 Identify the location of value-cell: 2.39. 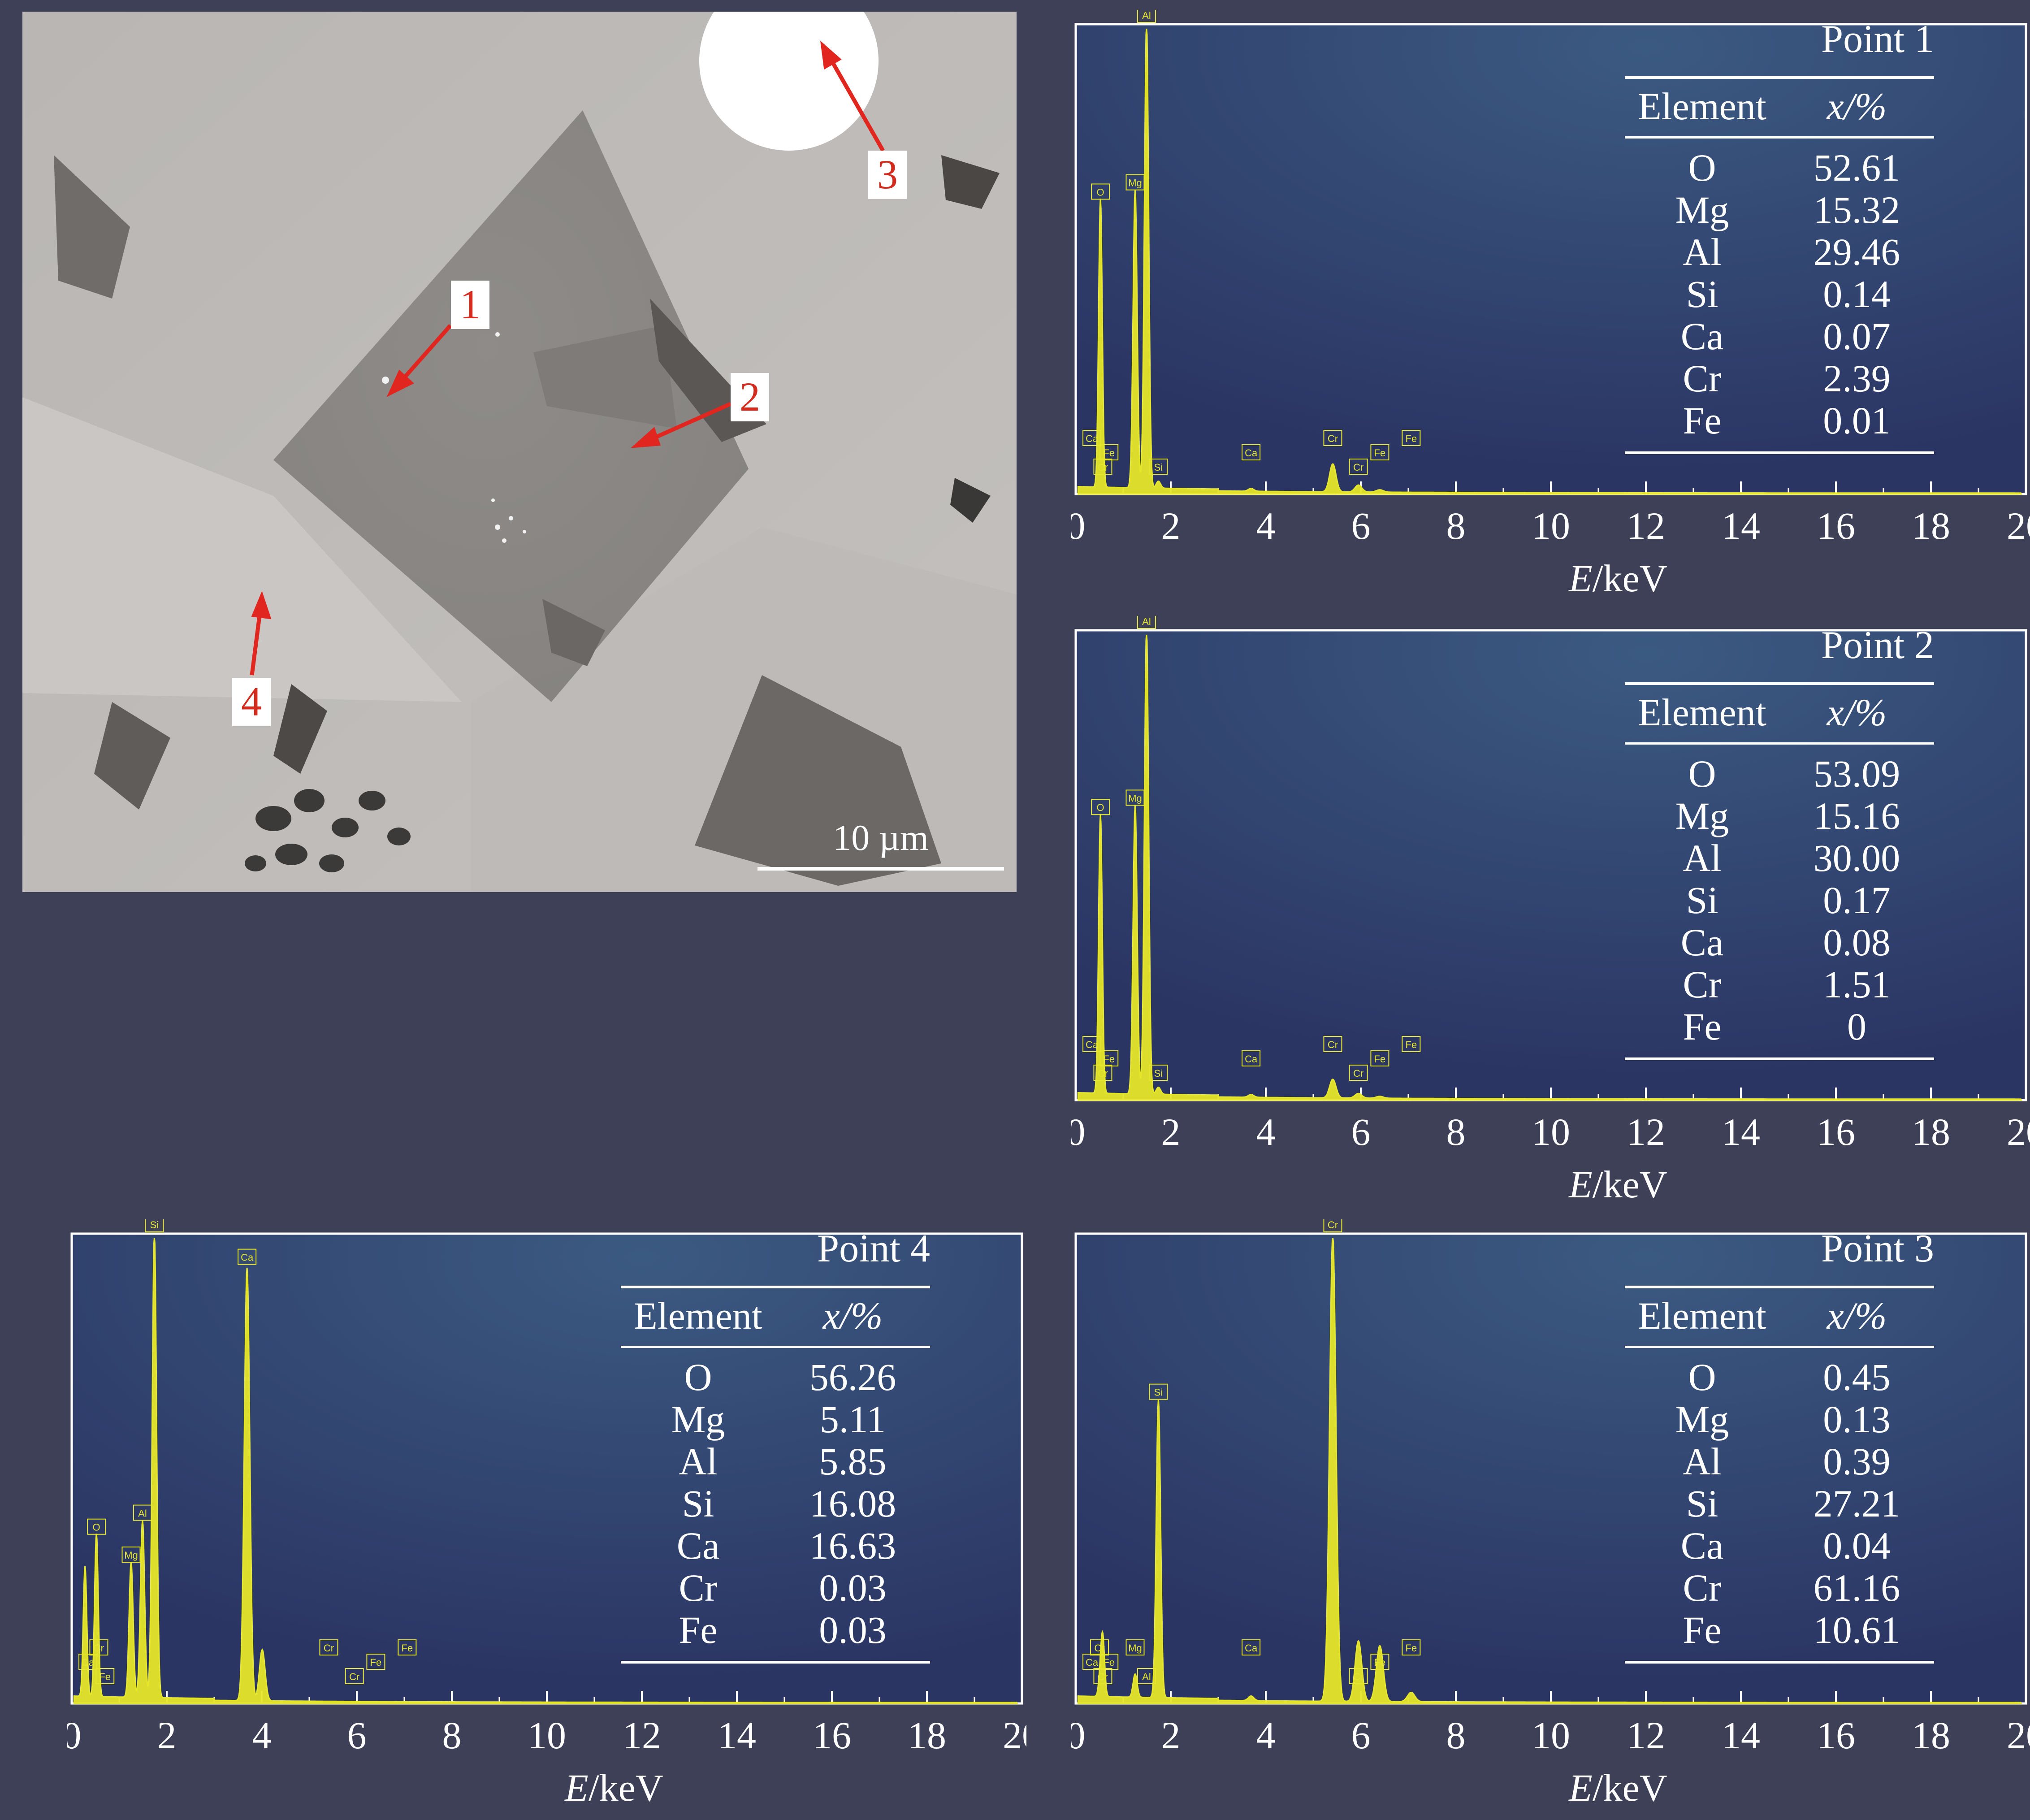
(1856, 378).